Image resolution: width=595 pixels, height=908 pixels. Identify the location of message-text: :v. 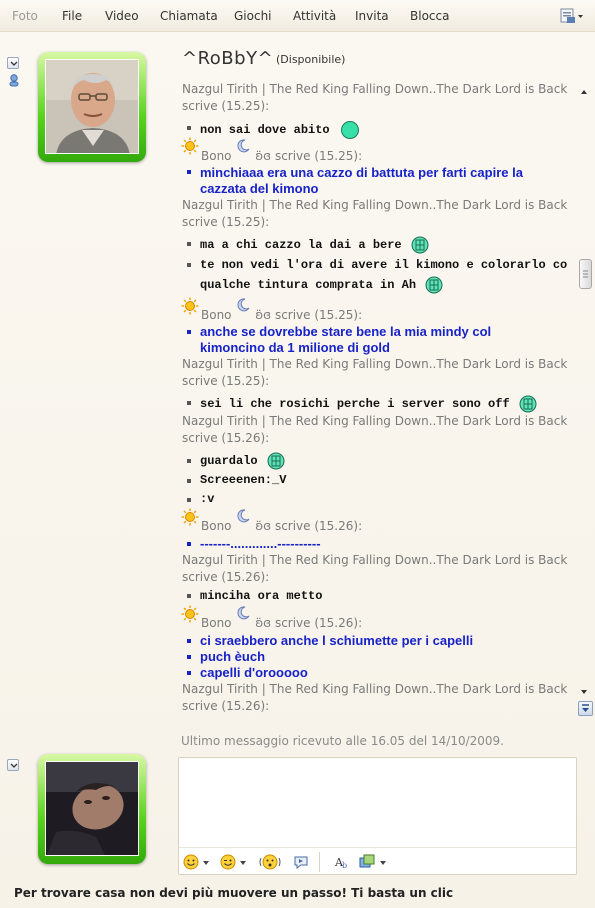
(207, 499).